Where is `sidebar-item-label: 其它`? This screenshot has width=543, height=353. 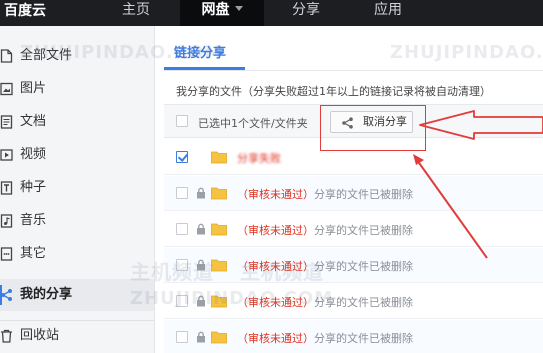
sidebar-item-label: 其它 is located at coordinates (33, 253).